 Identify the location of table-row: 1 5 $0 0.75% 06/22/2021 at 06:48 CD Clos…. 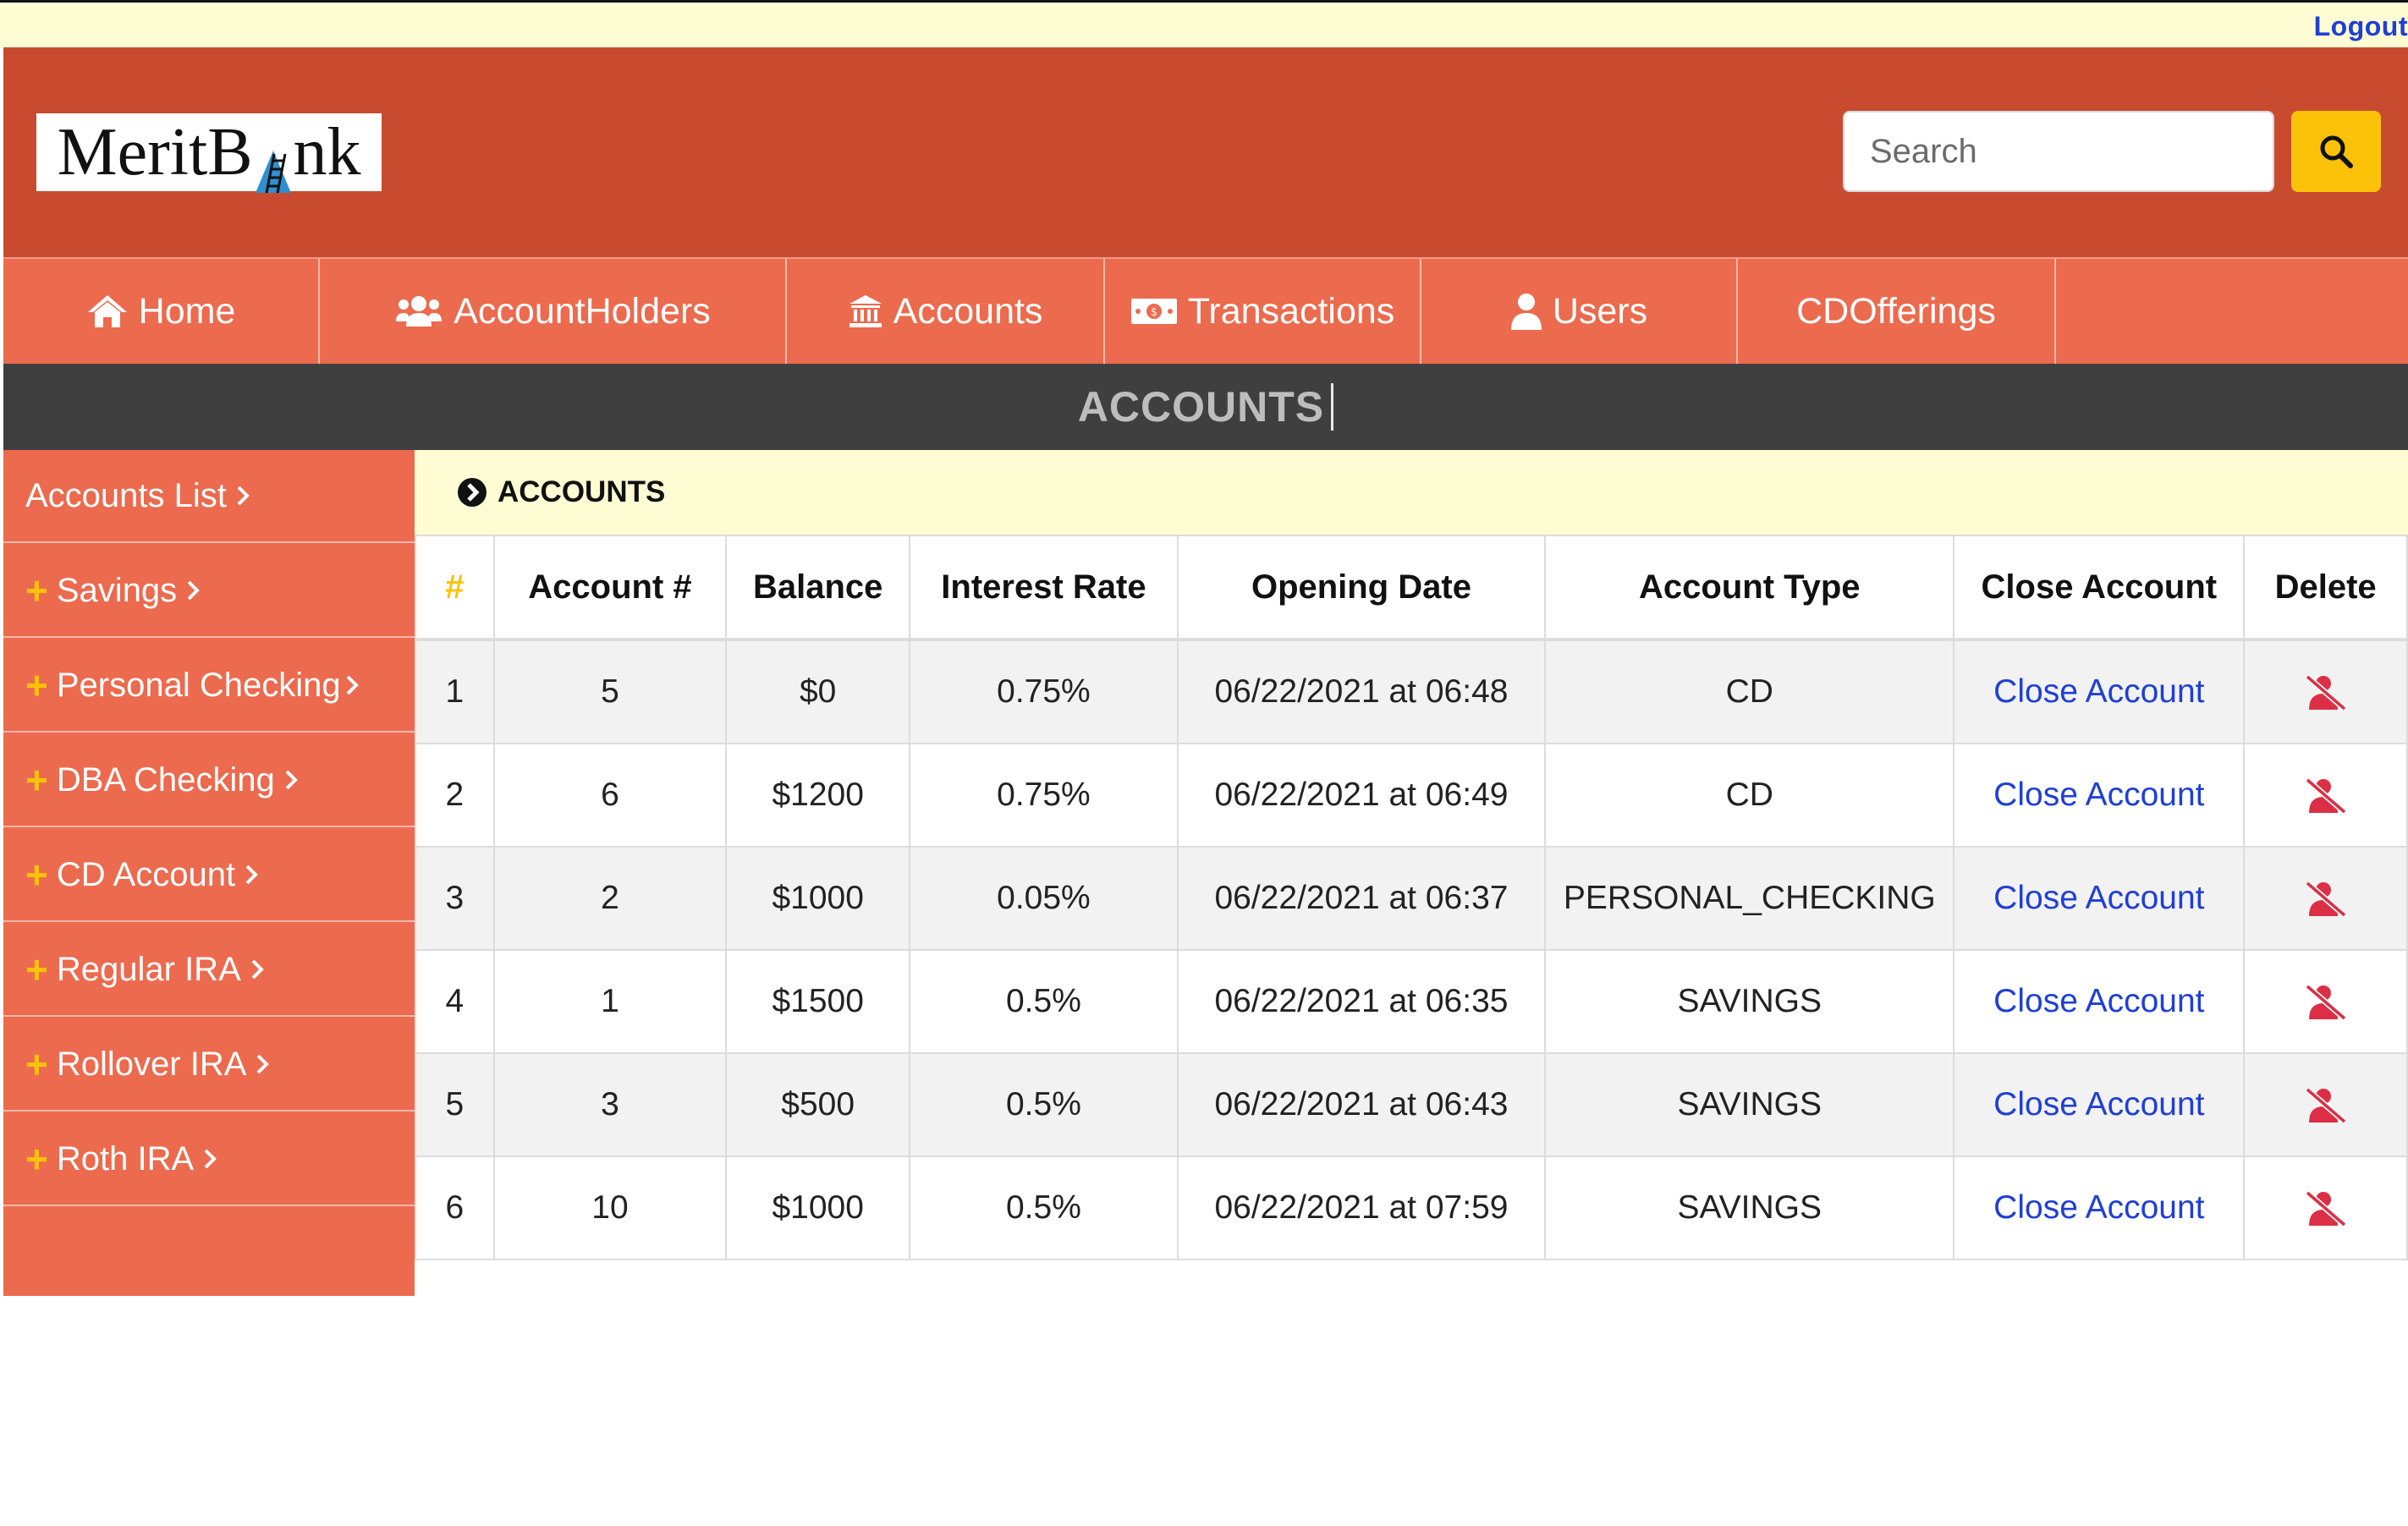
(1411, 692).